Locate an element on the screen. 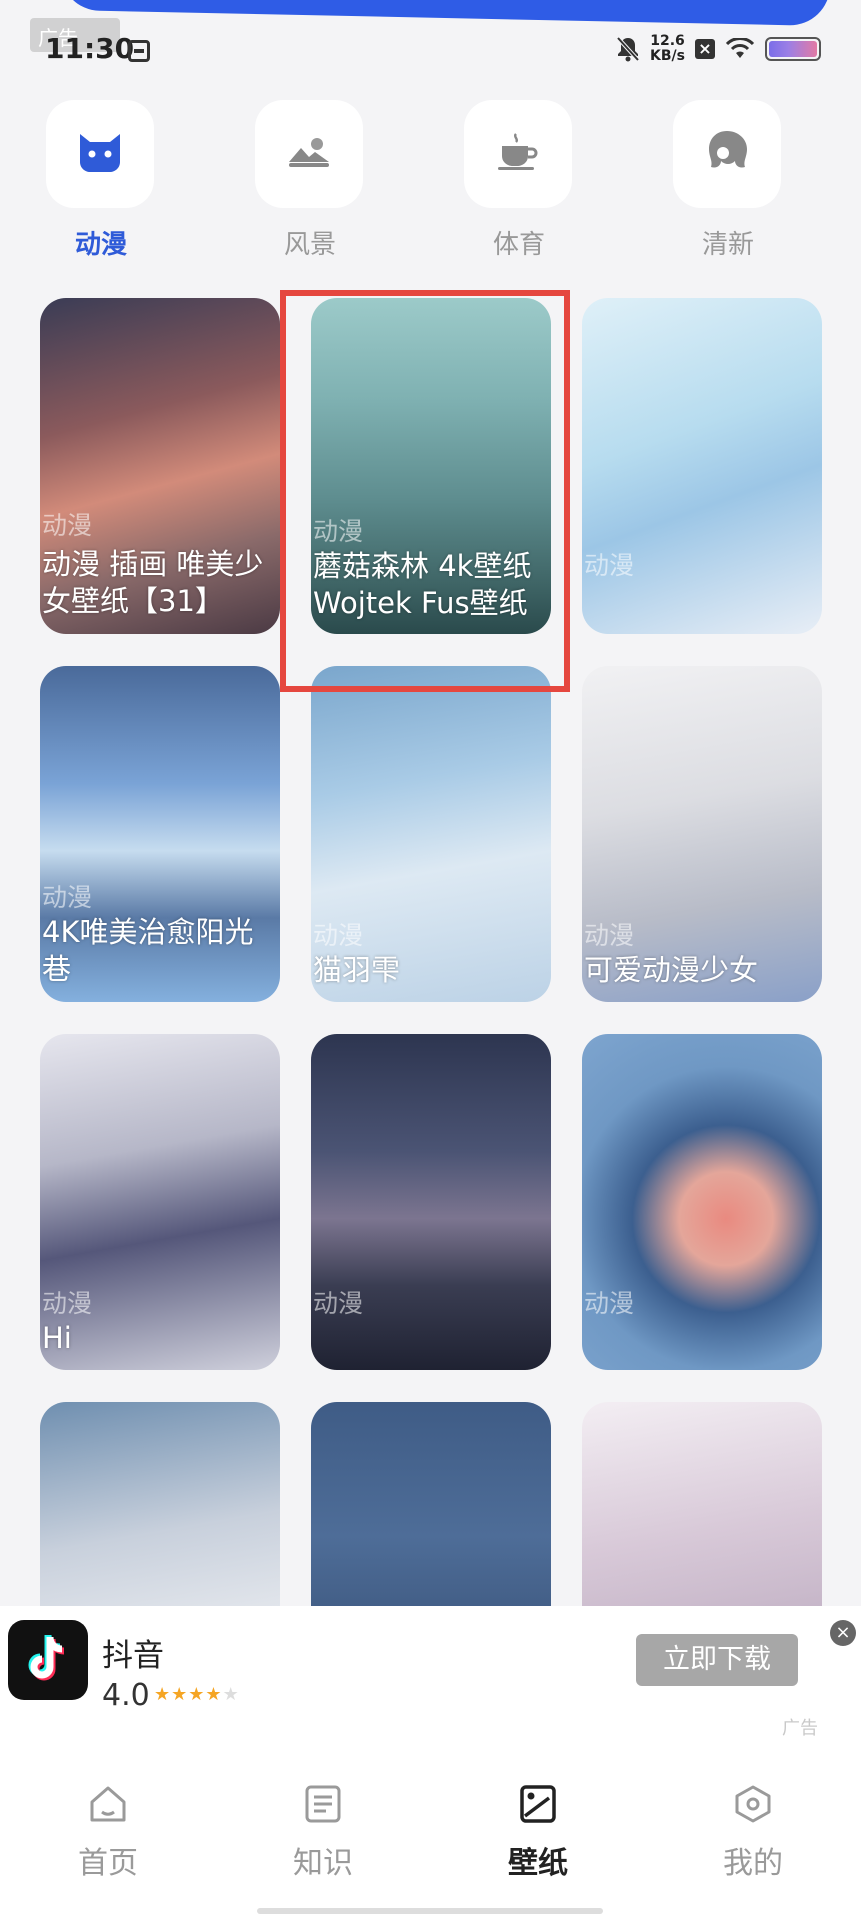 Image resolution: width=861 pixels, height=1920 pixels. selection-highlight is located at coordinates (425, 491).